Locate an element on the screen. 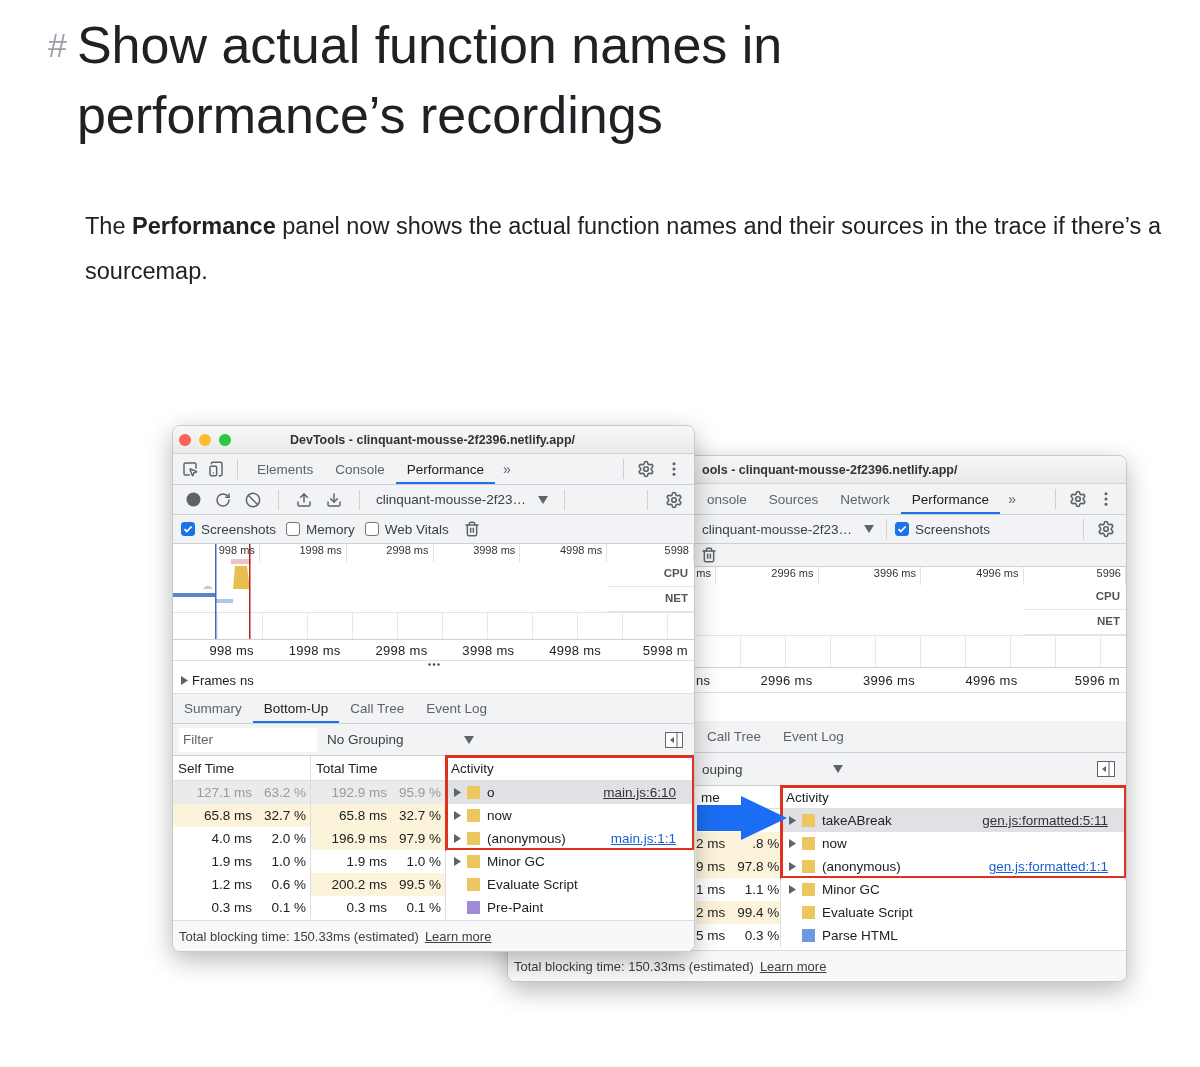 The height and width of the screenshot is (1067, 1200). track-title: Frames is located at coordinates (214, 680).